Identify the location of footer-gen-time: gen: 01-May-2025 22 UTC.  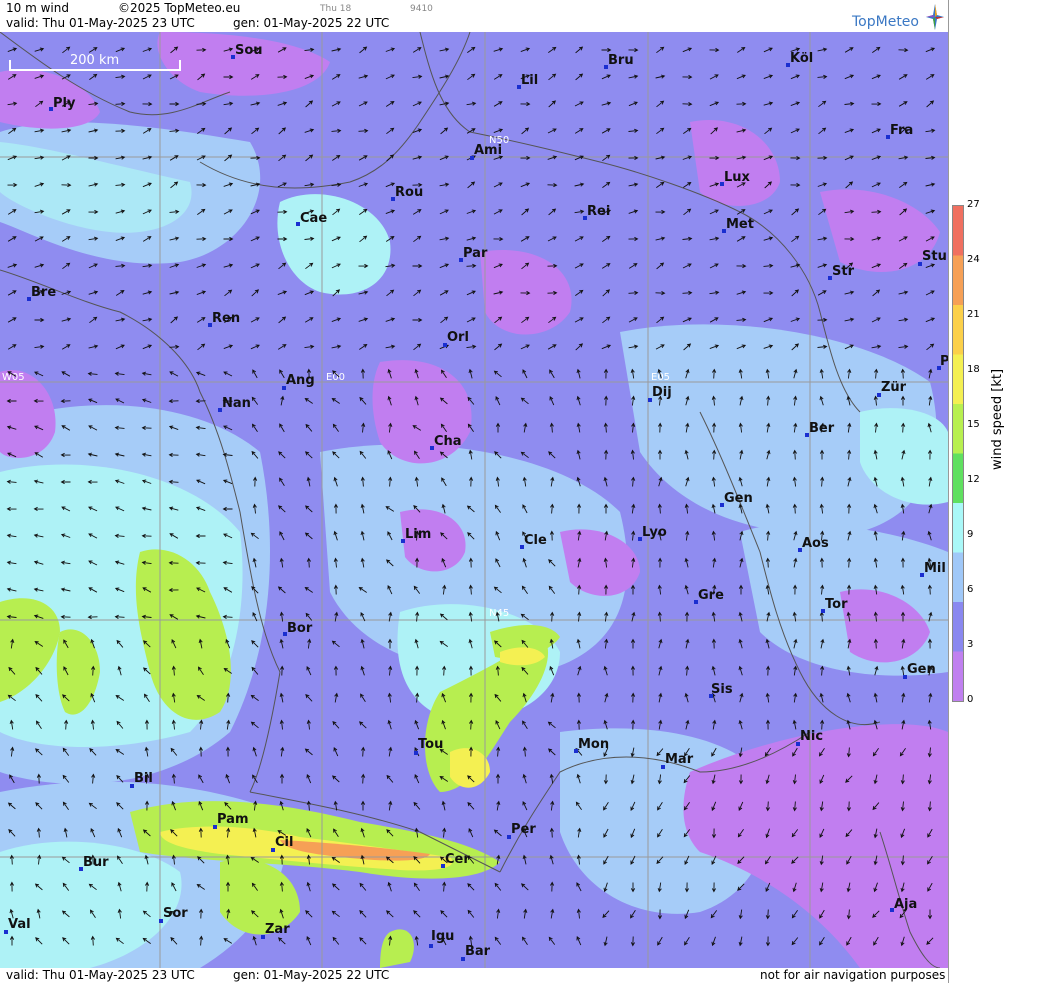
(311, 975).